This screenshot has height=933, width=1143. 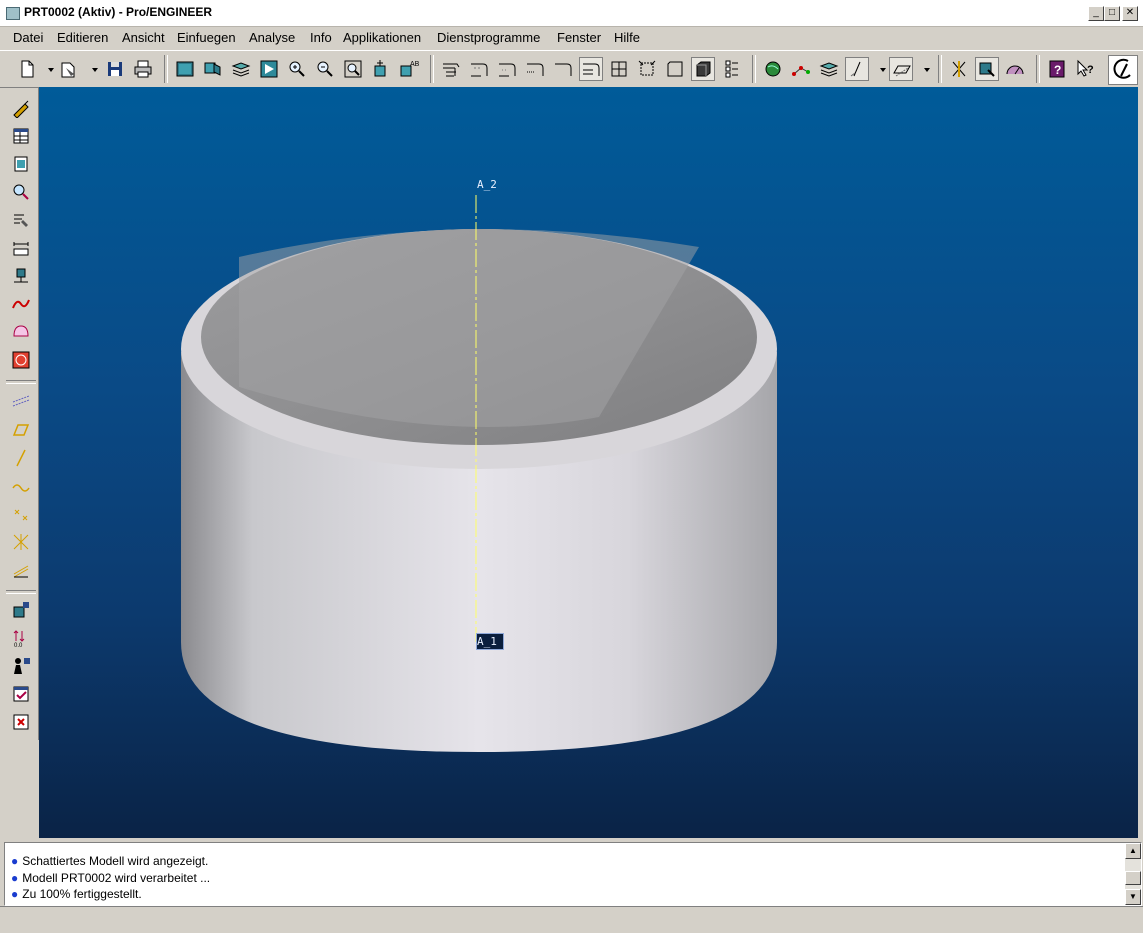 I want to click on menu-analyse: Analyse, so click(x=272, y=37).